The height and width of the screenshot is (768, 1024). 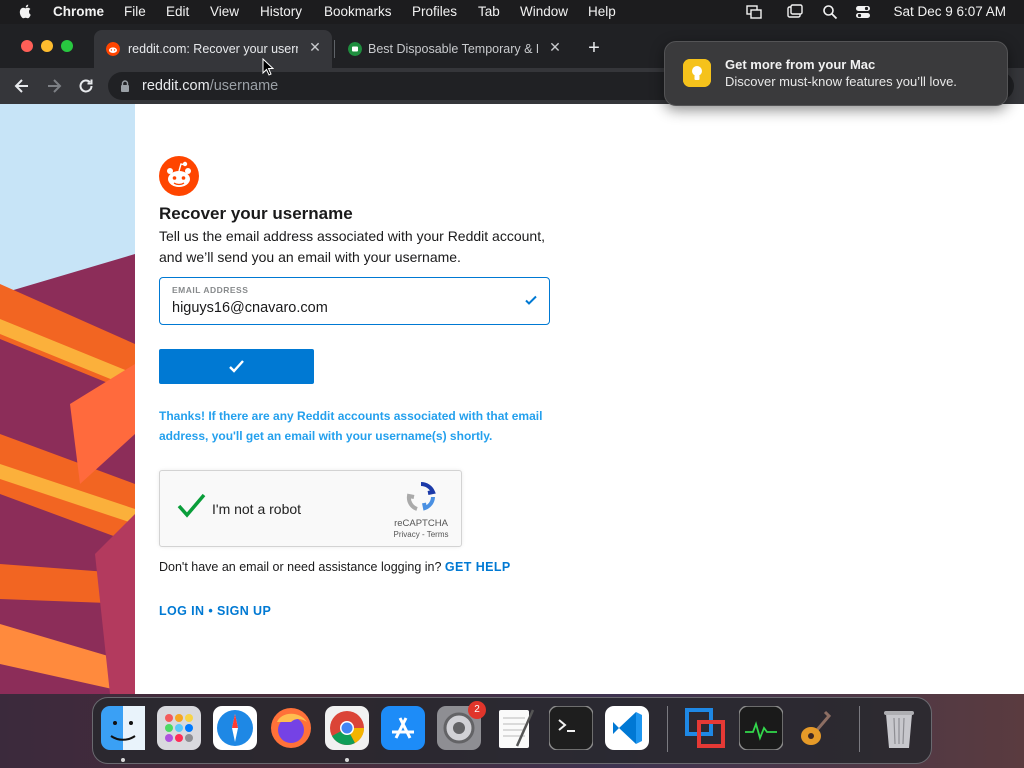 I want to click on notification-badge: 2, so click(x=477, y=710).